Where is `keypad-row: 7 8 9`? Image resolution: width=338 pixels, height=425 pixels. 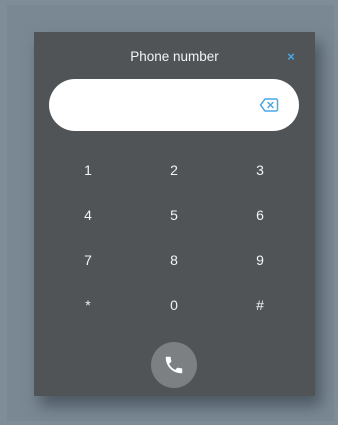 keypad-row: 7 8 9 is located at coordinates (174, 259).